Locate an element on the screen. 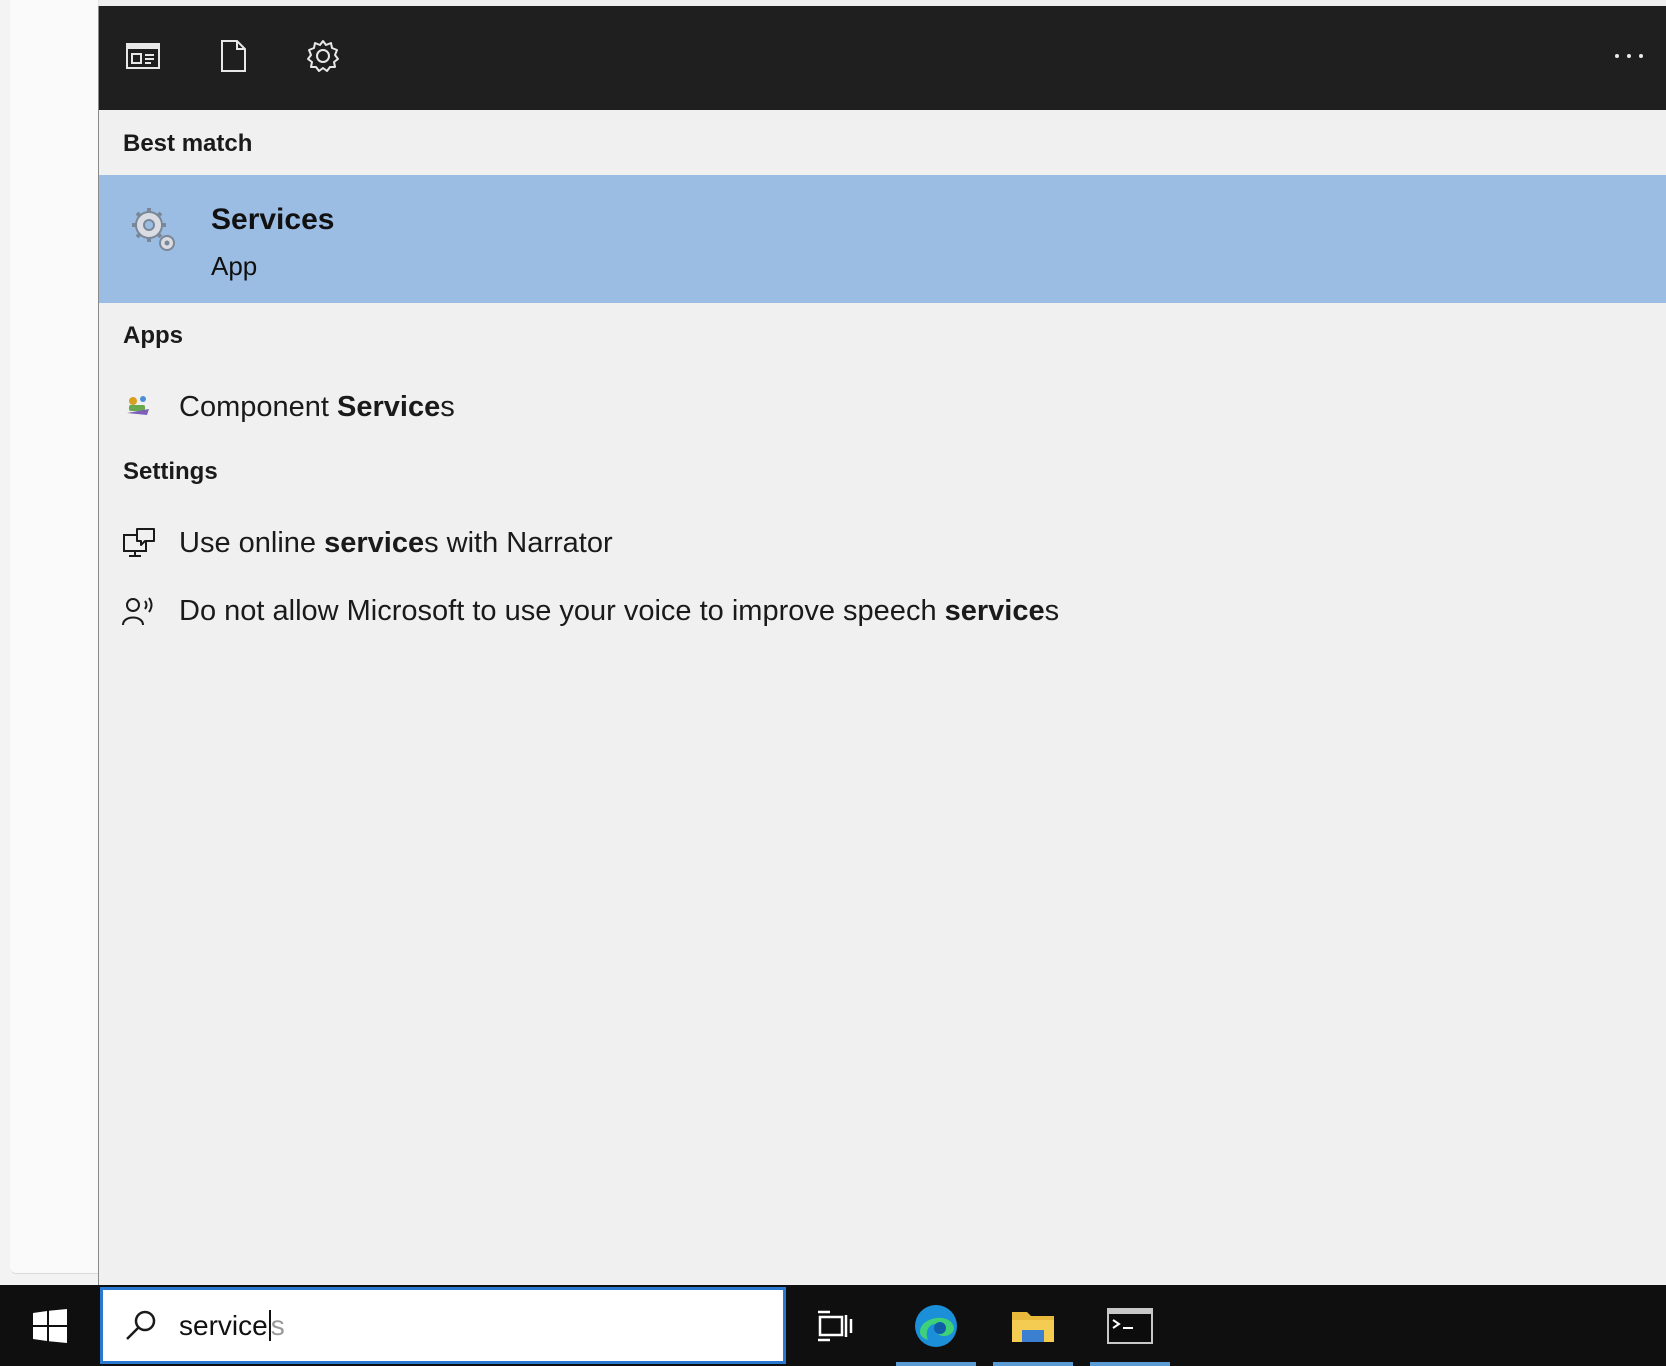  settings-heading: Settings is located at coordinates (170, 471).